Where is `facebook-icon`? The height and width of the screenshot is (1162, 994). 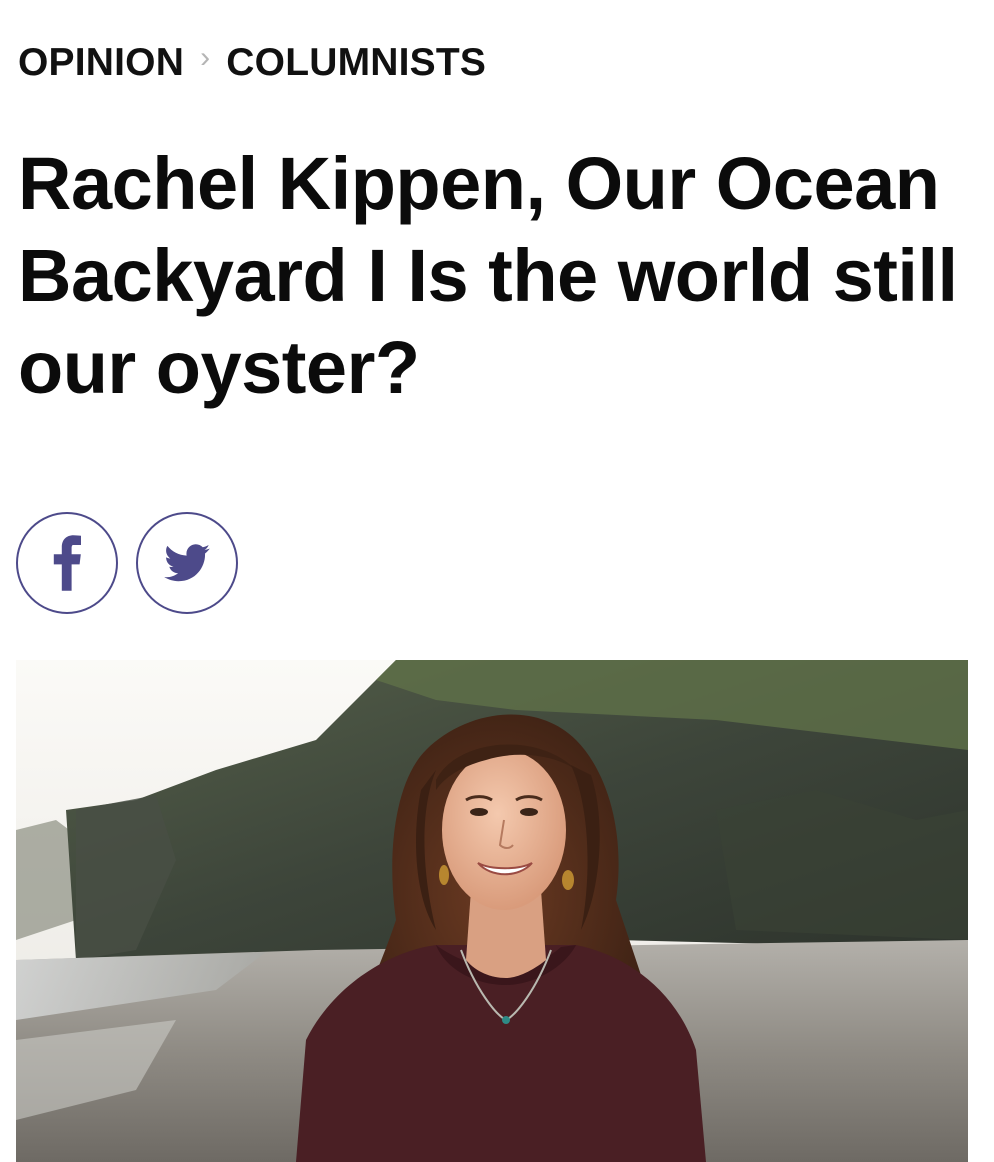
facebook-icon is located at coordinates (67, 563).